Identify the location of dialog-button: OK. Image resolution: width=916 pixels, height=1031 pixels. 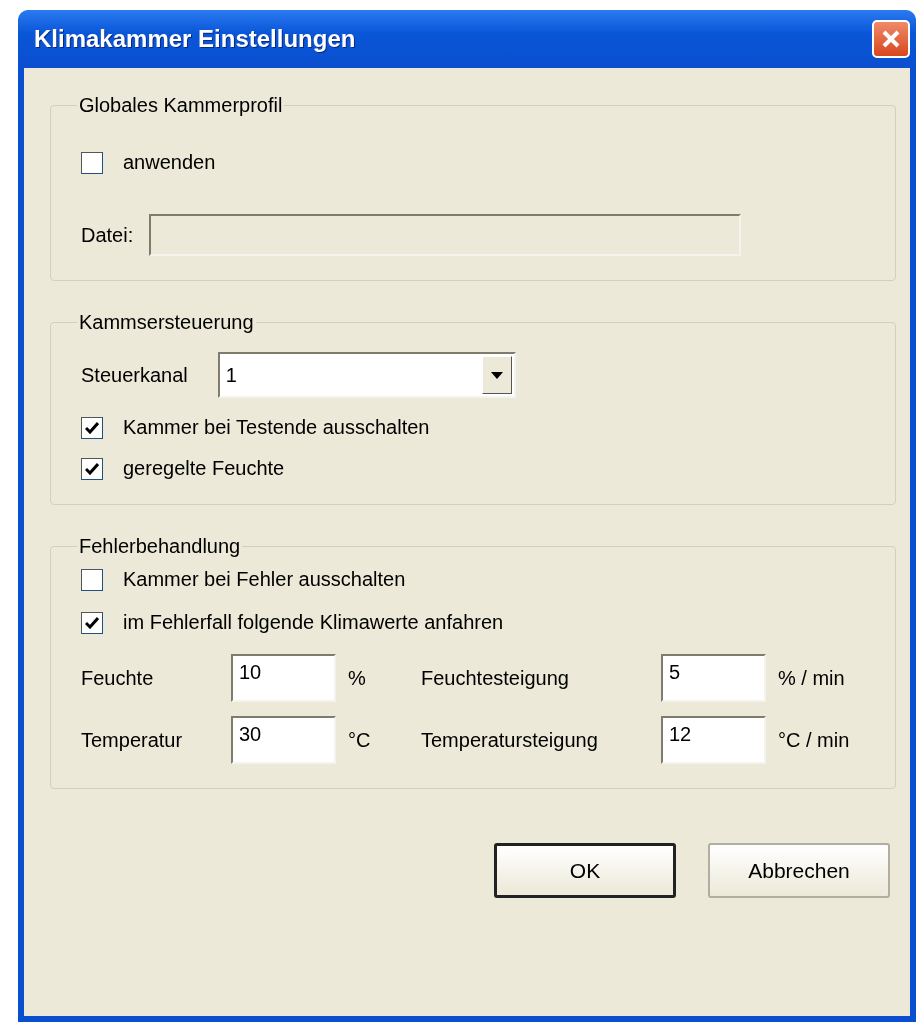
(585, 870).